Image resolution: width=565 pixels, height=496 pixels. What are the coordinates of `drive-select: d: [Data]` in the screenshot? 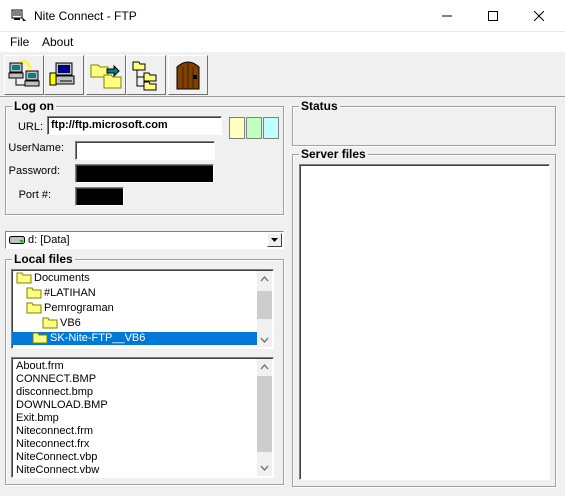 It's located at (144, 240).